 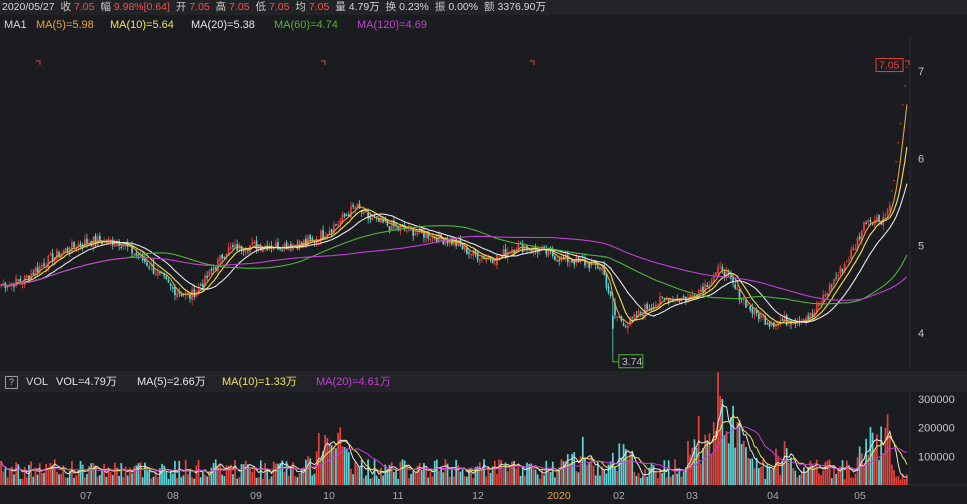 What do you see at coordinates (921, 72) in the screenshot?
I see `price-tick-label: 7` at bounding box center [921, 72].